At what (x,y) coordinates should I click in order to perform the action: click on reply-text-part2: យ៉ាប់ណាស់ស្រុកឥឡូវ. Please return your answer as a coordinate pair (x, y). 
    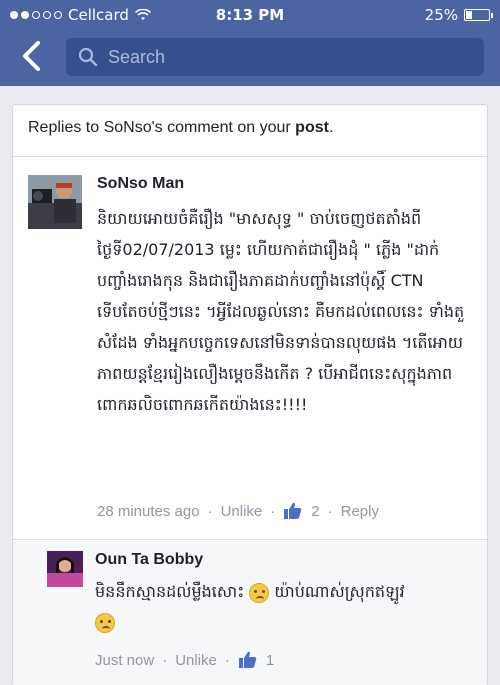
    Looking at the image, I should click on (339, 591).